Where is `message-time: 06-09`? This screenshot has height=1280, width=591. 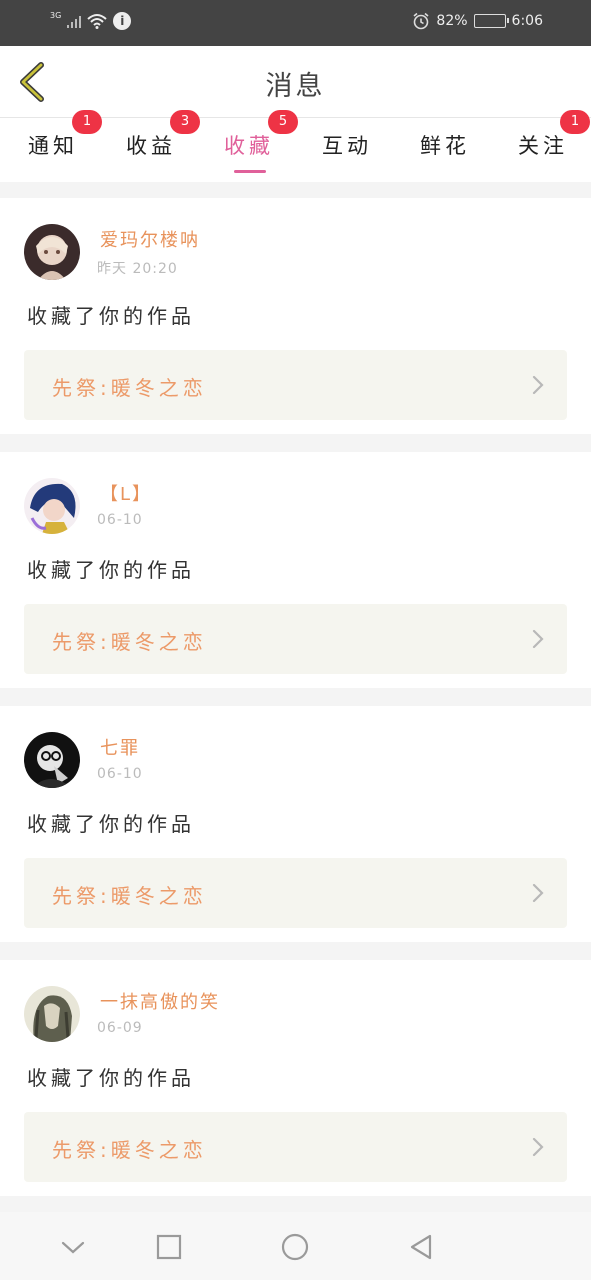 message-time: 06-09 is located at coordinates (120, 1028).